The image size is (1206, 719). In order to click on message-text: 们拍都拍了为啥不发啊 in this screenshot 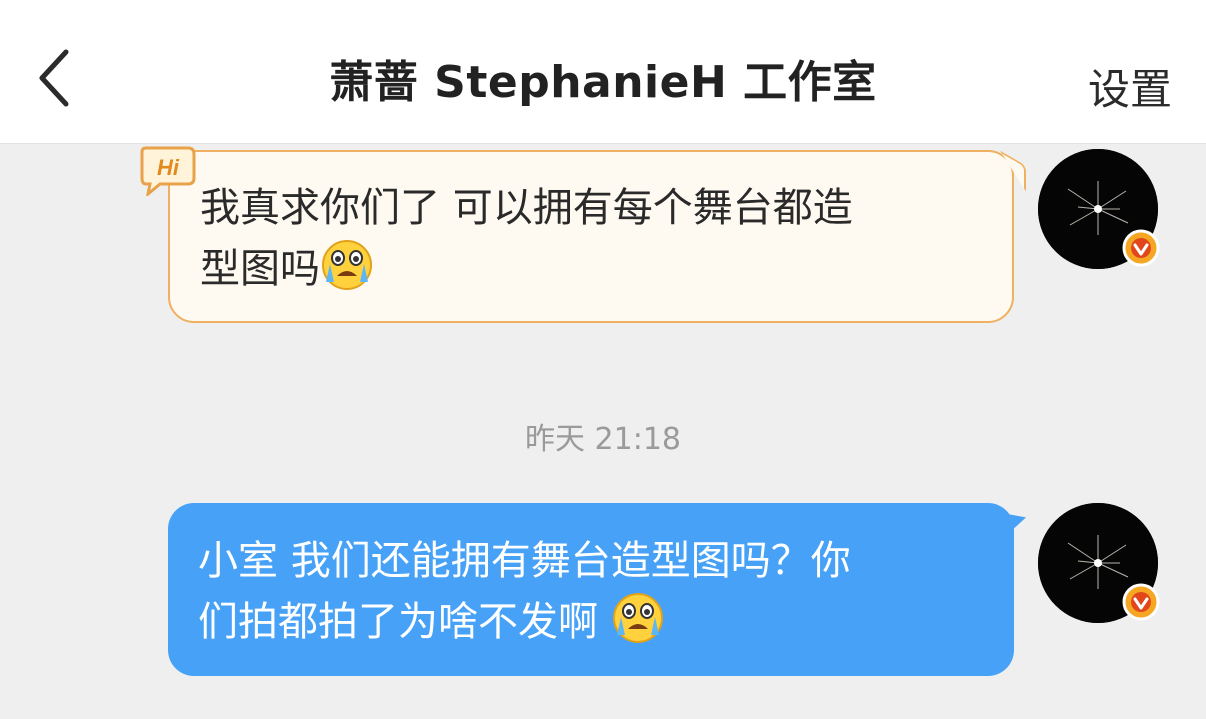, I will do `click(404, 622)`.